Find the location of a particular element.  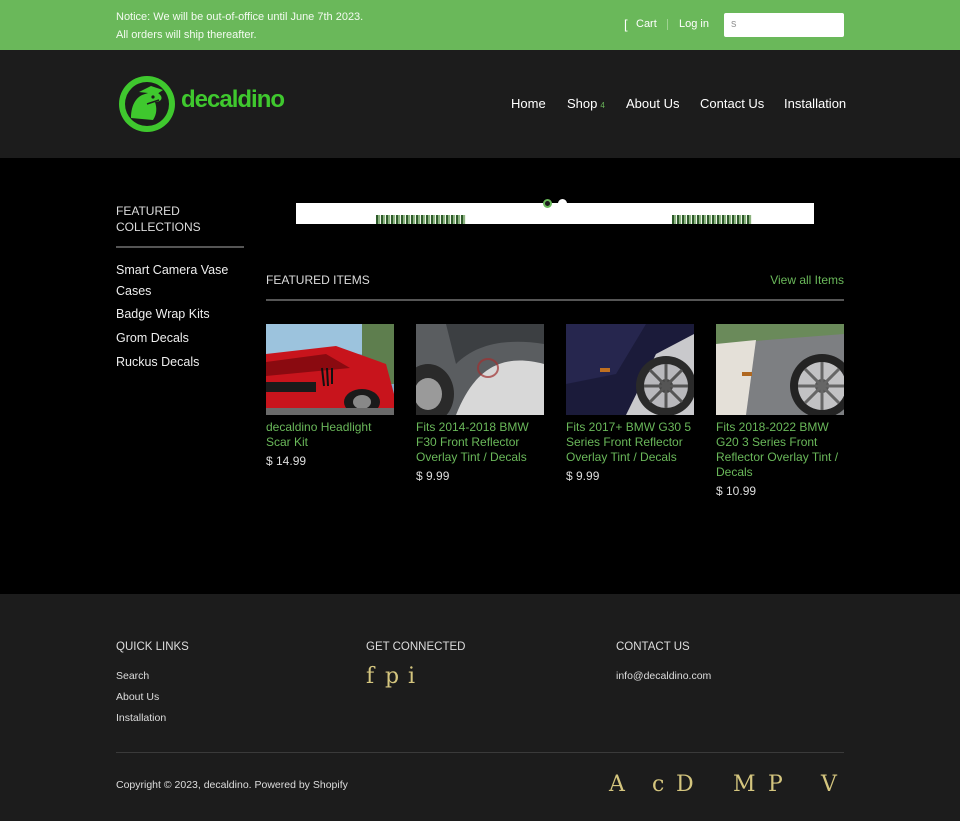

notice-line-2: All orders will ship thereafter. is located at coordinates (186, 35).